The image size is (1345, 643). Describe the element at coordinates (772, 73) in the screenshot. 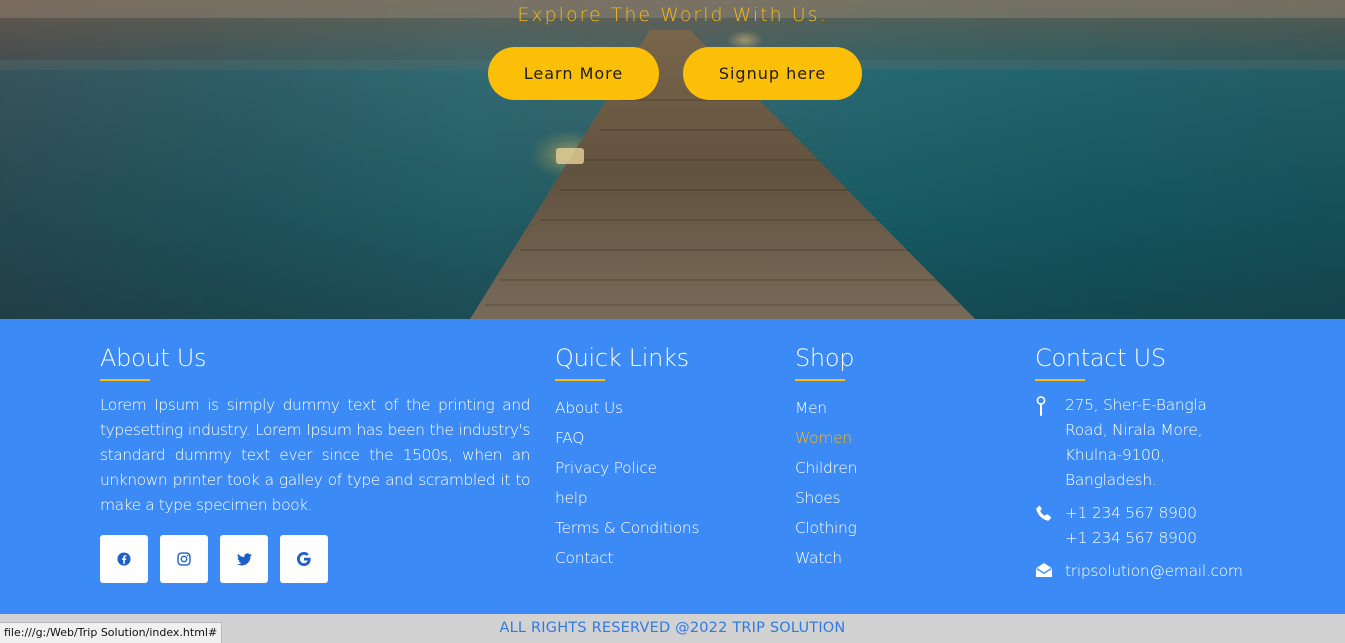

I see `signup-button: Signup here` at that location.